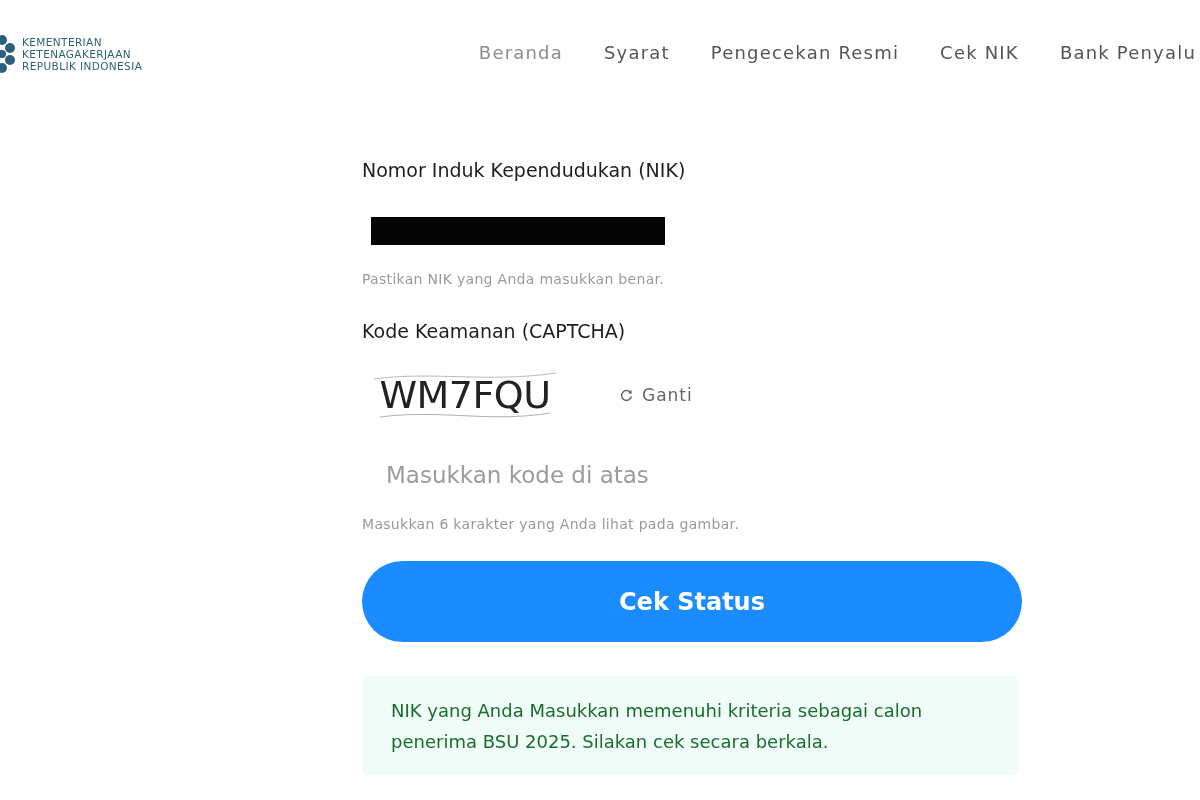 This screenshot has height=800, width=1200. Describe the element at coordinates (62, 42) in the screenshot. I see `logo-text: KEMENTERIAN` at that location.